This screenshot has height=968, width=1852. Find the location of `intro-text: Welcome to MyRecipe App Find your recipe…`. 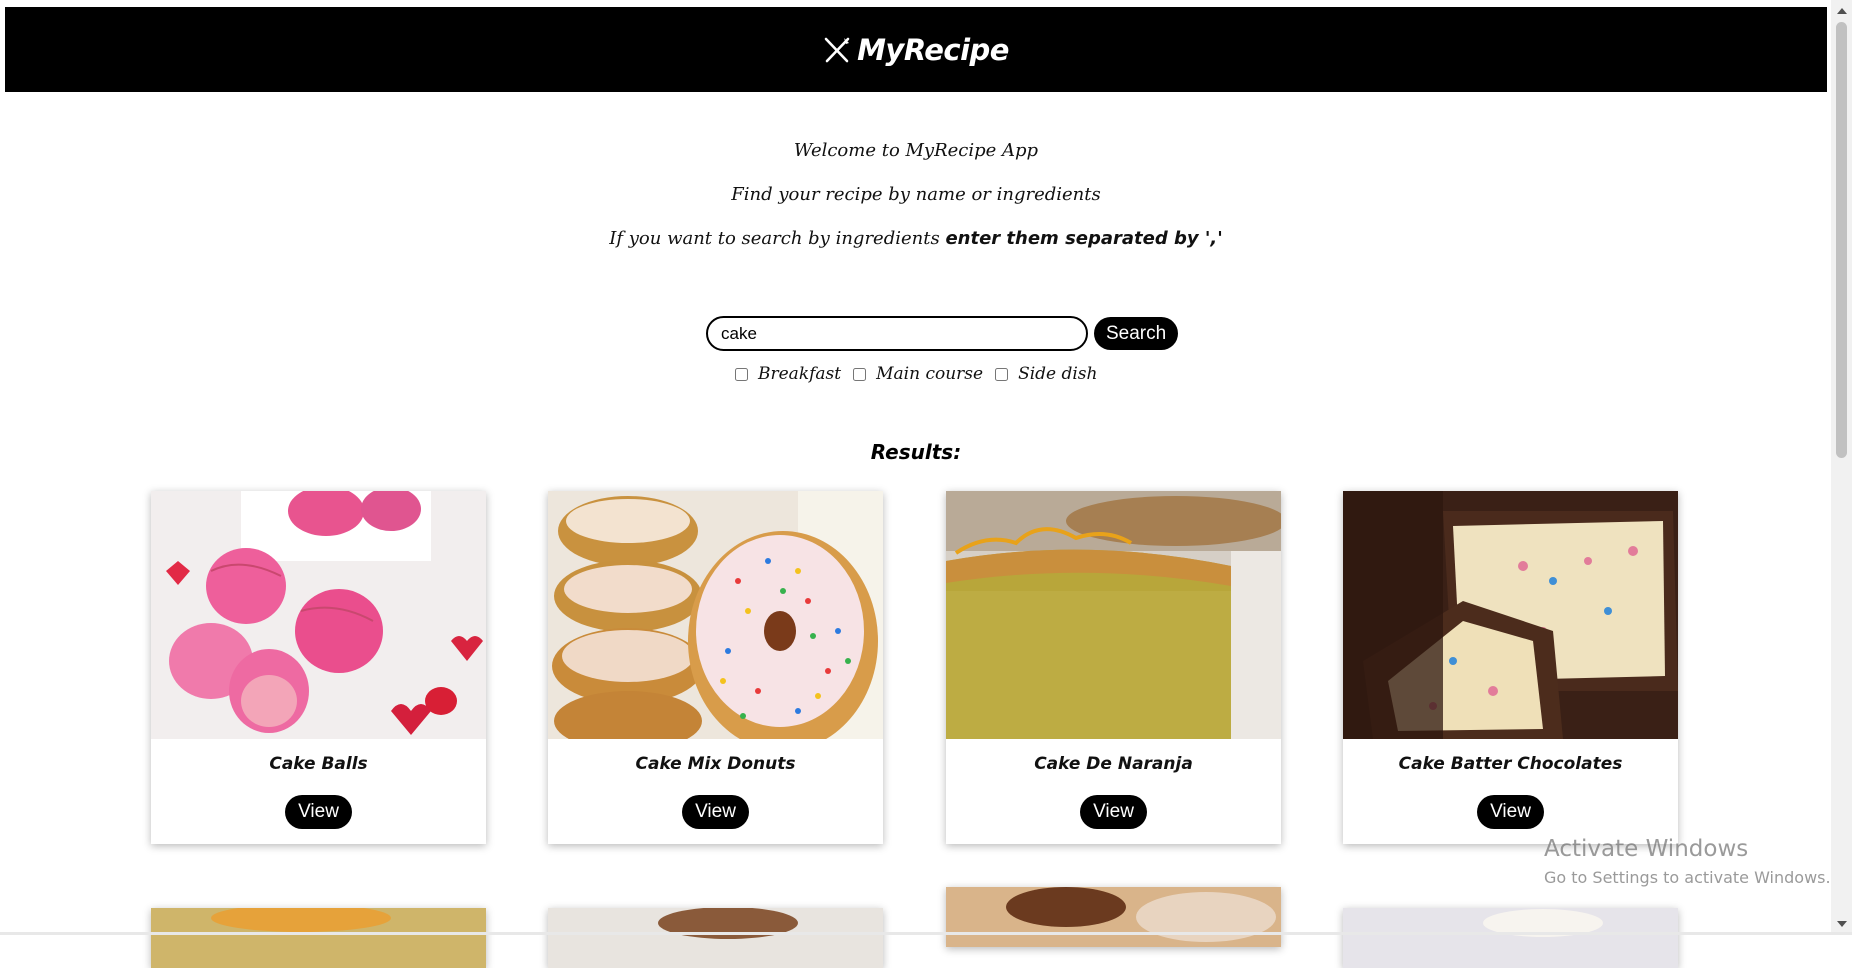

intro-text: Welcome to MyRecipe App Find your recipe… is located at coordinates (916, 206).